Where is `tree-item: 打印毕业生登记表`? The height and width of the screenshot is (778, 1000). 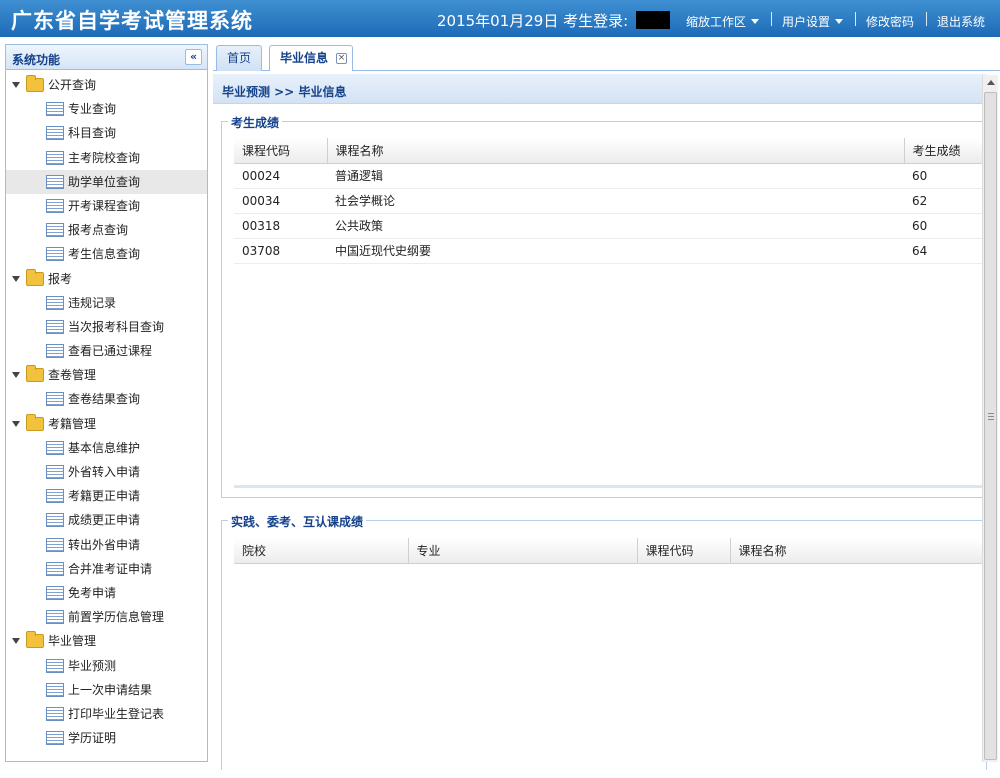 tree-item: 打印毕业生登记表 is located at coordinates (106, 714).